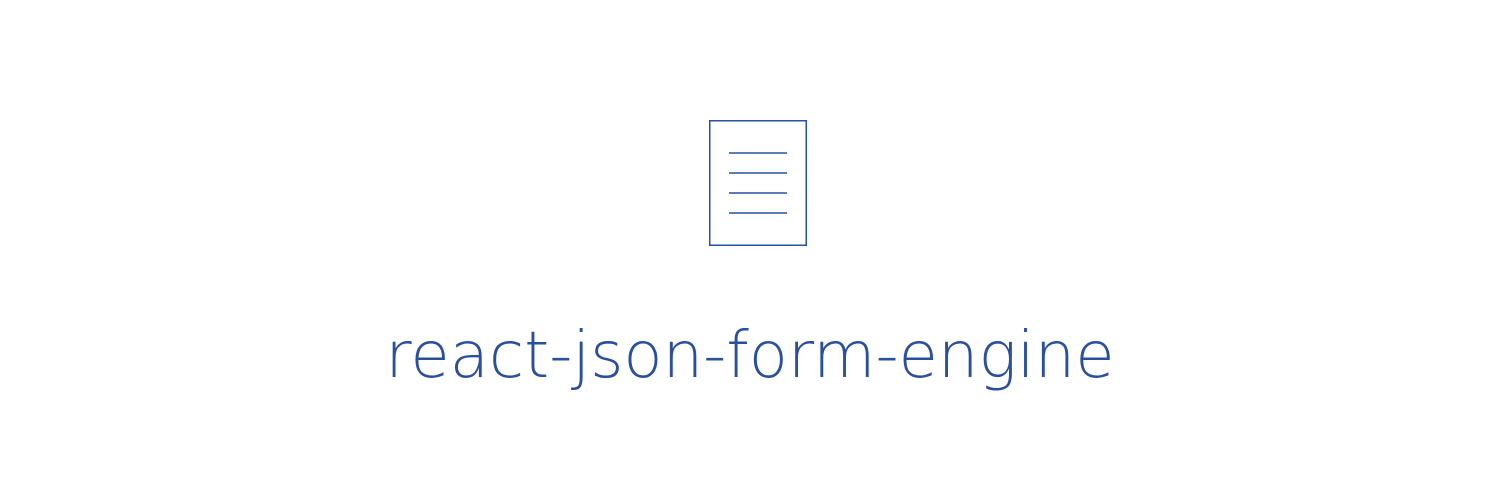 The image size is (1500, 500). I want to click on brand-title: react-json-form-engine, so click(750, 356).